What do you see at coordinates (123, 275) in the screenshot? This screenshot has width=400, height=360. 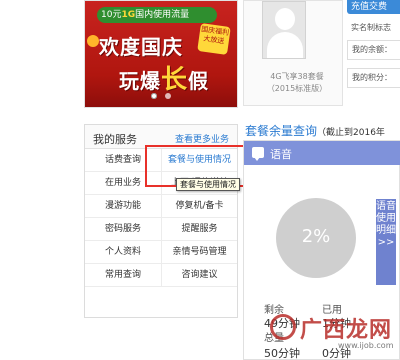 I see `service-common-query: 常用查询` at bounding box center [123, 275].